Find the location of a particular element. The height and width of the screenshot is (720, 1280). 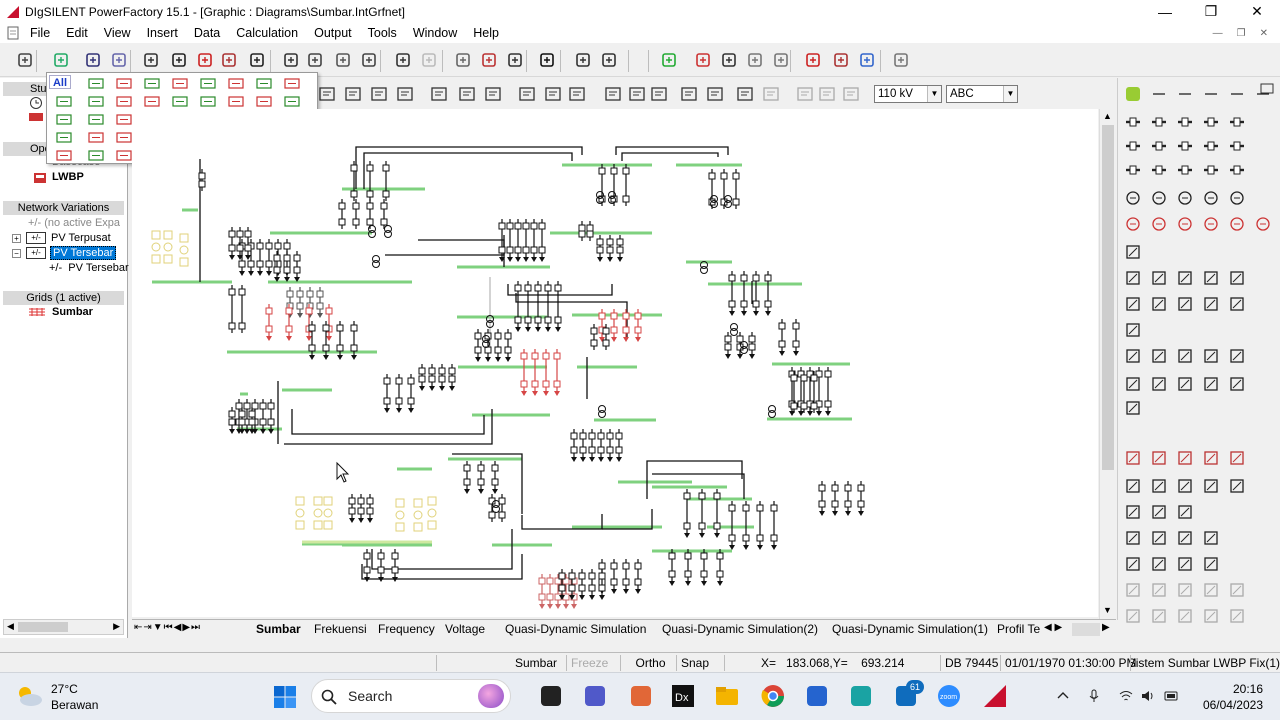

weather-desc: Berawan is located at coordinates (74, 705).